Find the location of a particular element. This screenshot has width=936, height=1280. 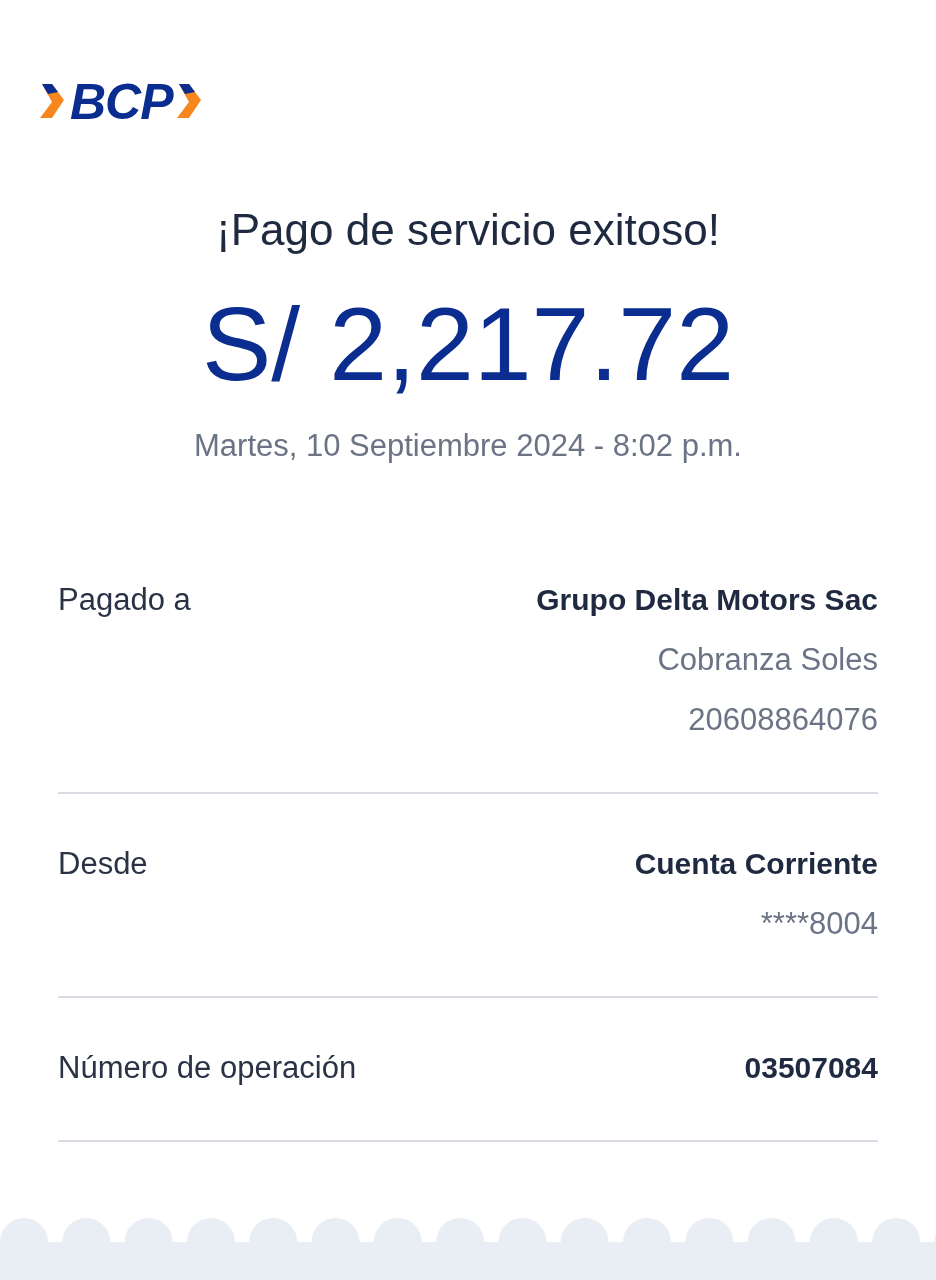

amount: S/ 2,217.72 is located at coordinates (468, 344).